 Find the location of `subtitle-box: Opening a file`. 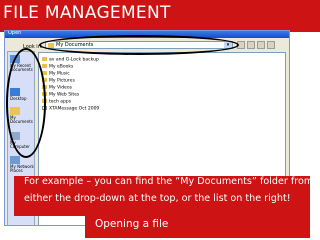

subtitle-box: Opening a file is located at coordinates (197, 226).